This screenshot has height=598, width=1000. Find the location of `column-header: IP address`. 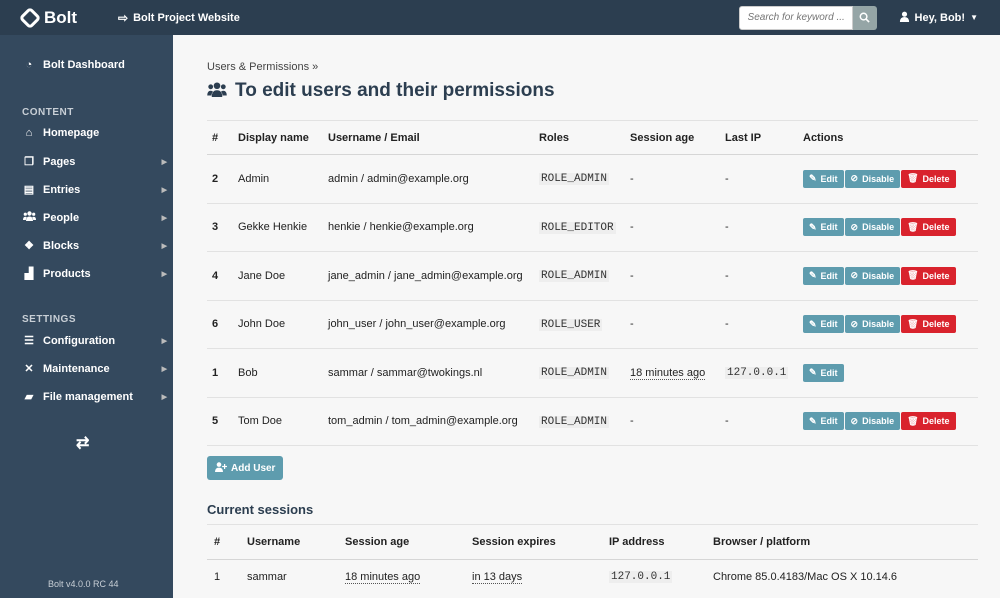

column-header: IP address is located at coordinates (654, 542).